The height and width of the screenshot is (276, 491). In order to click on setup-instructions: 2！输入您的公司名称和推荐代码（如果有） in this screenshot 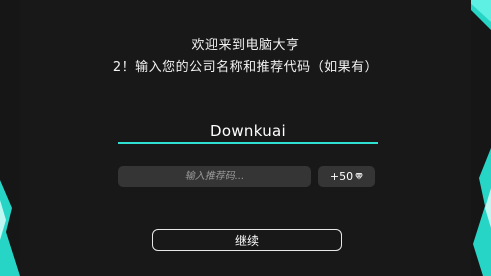, I will do `click(245, 67)`.